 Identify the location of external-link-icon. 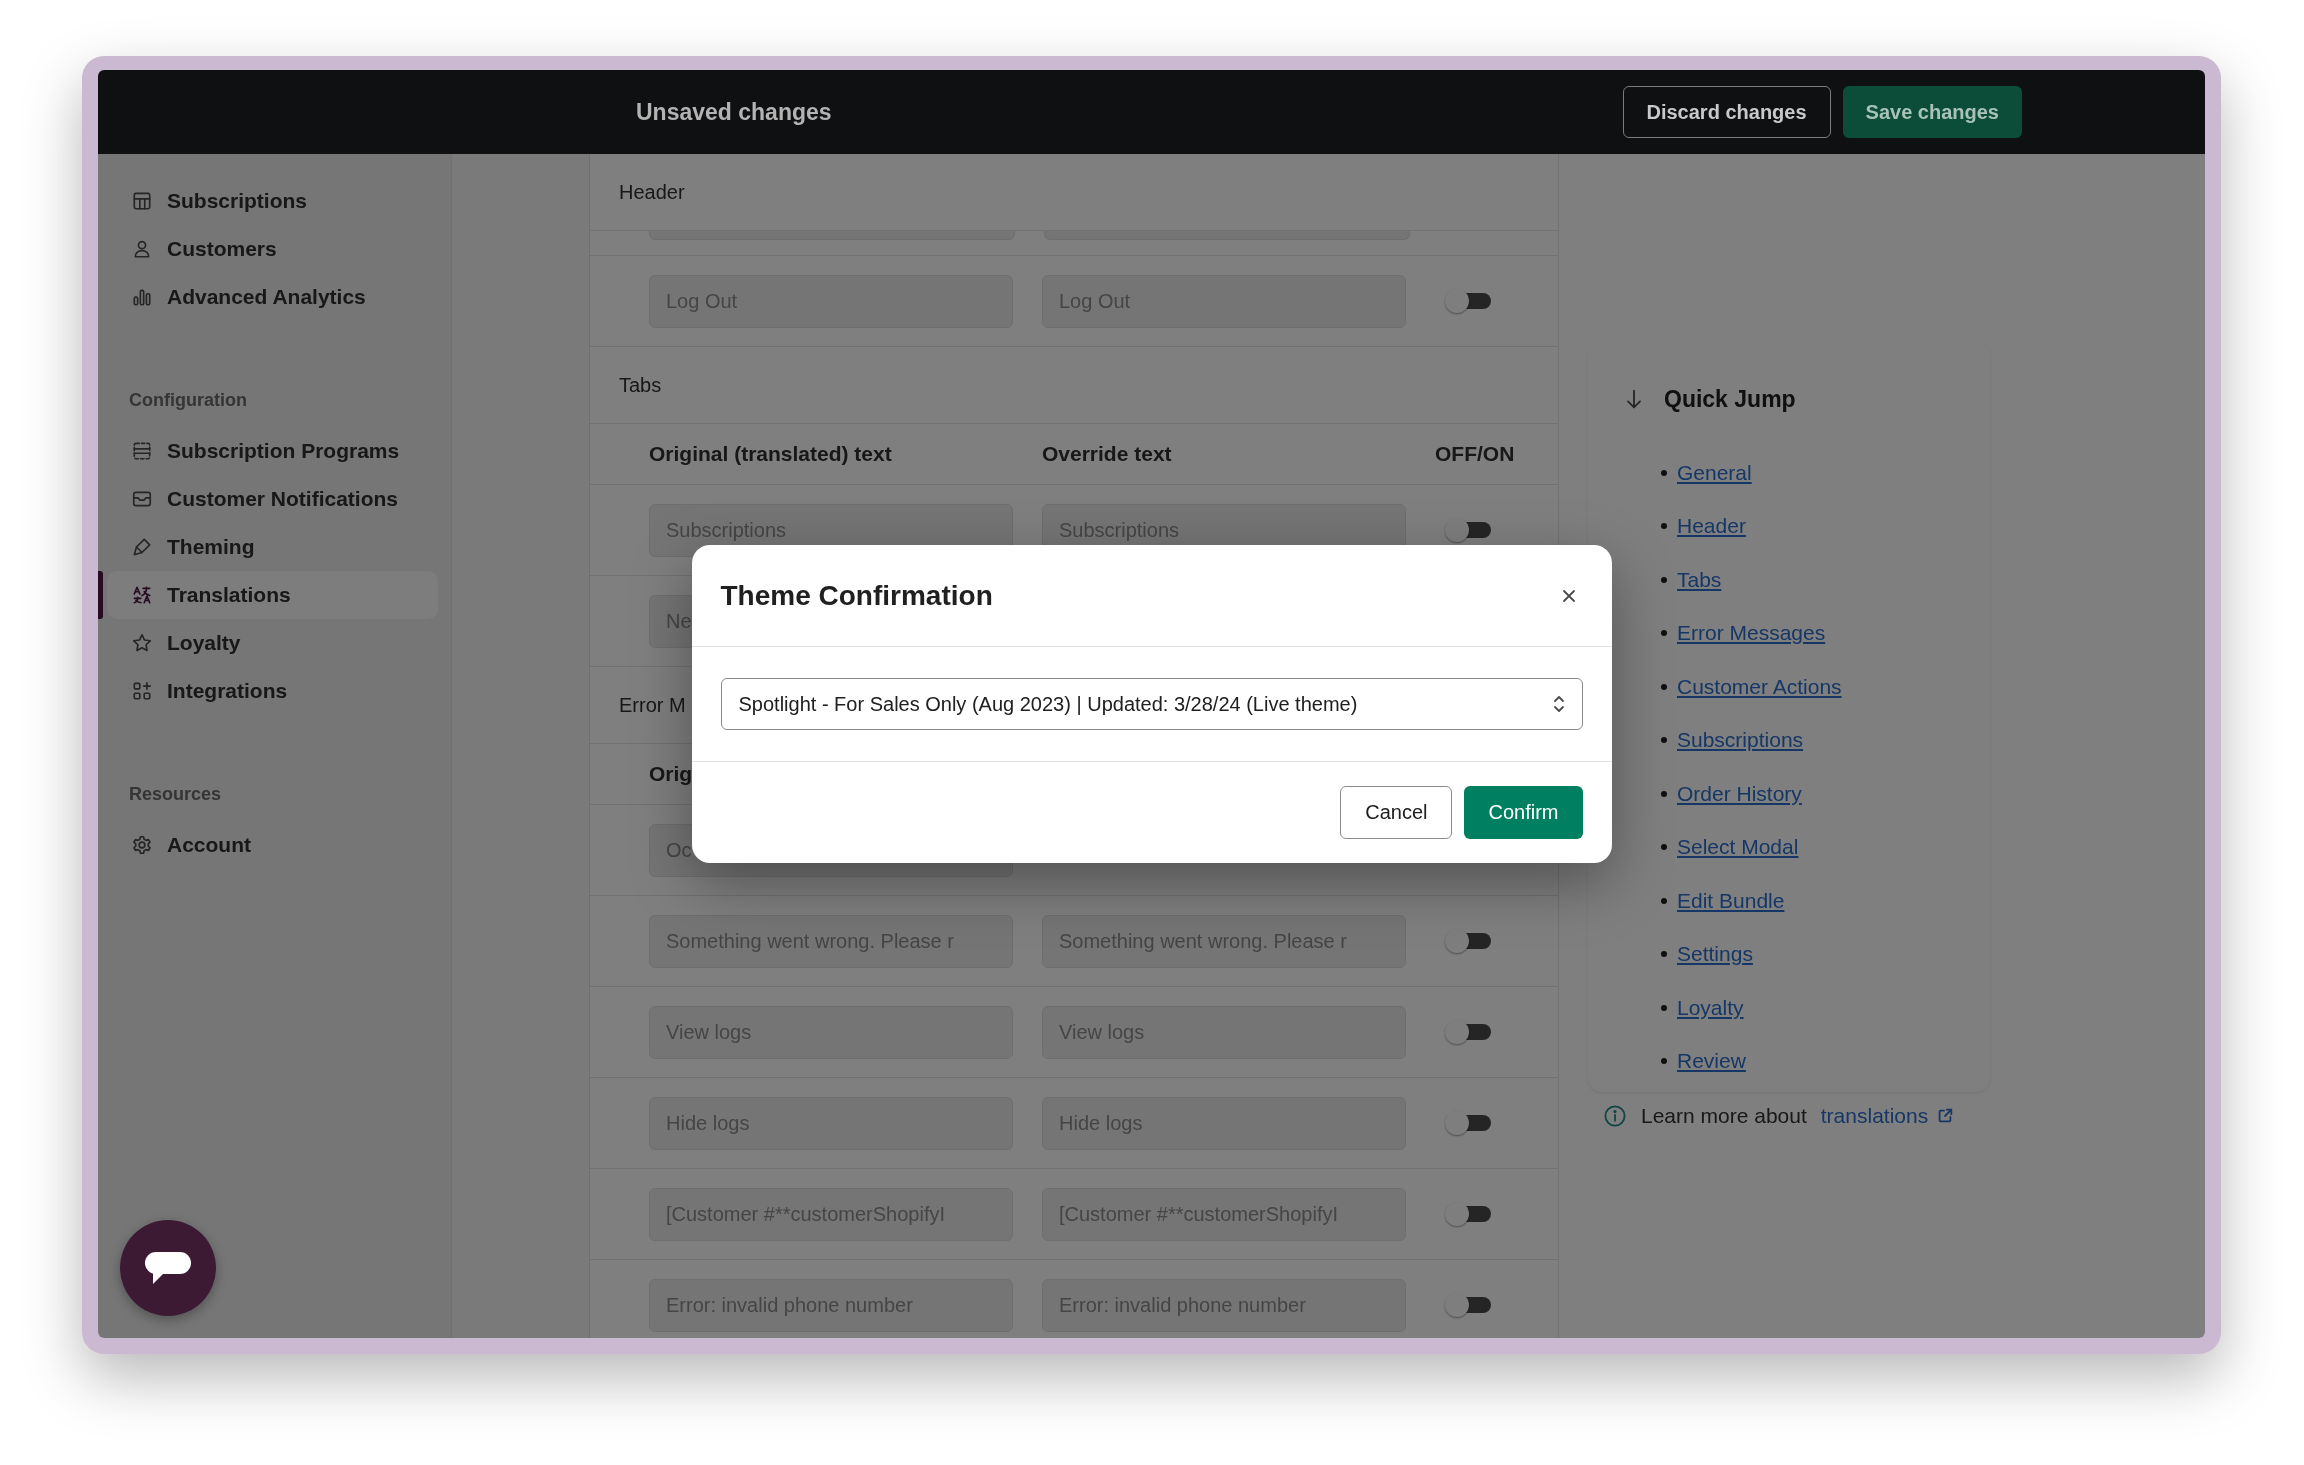
(1945, 1116).